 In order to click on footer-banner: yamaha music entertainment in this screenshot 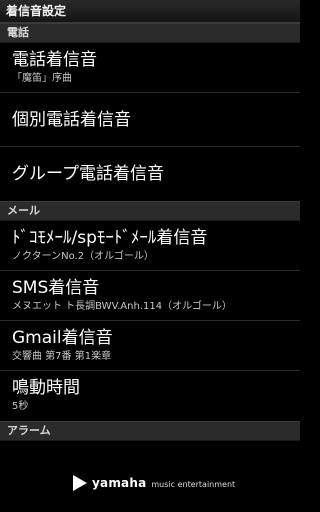, I will do `click(150, 482)`.